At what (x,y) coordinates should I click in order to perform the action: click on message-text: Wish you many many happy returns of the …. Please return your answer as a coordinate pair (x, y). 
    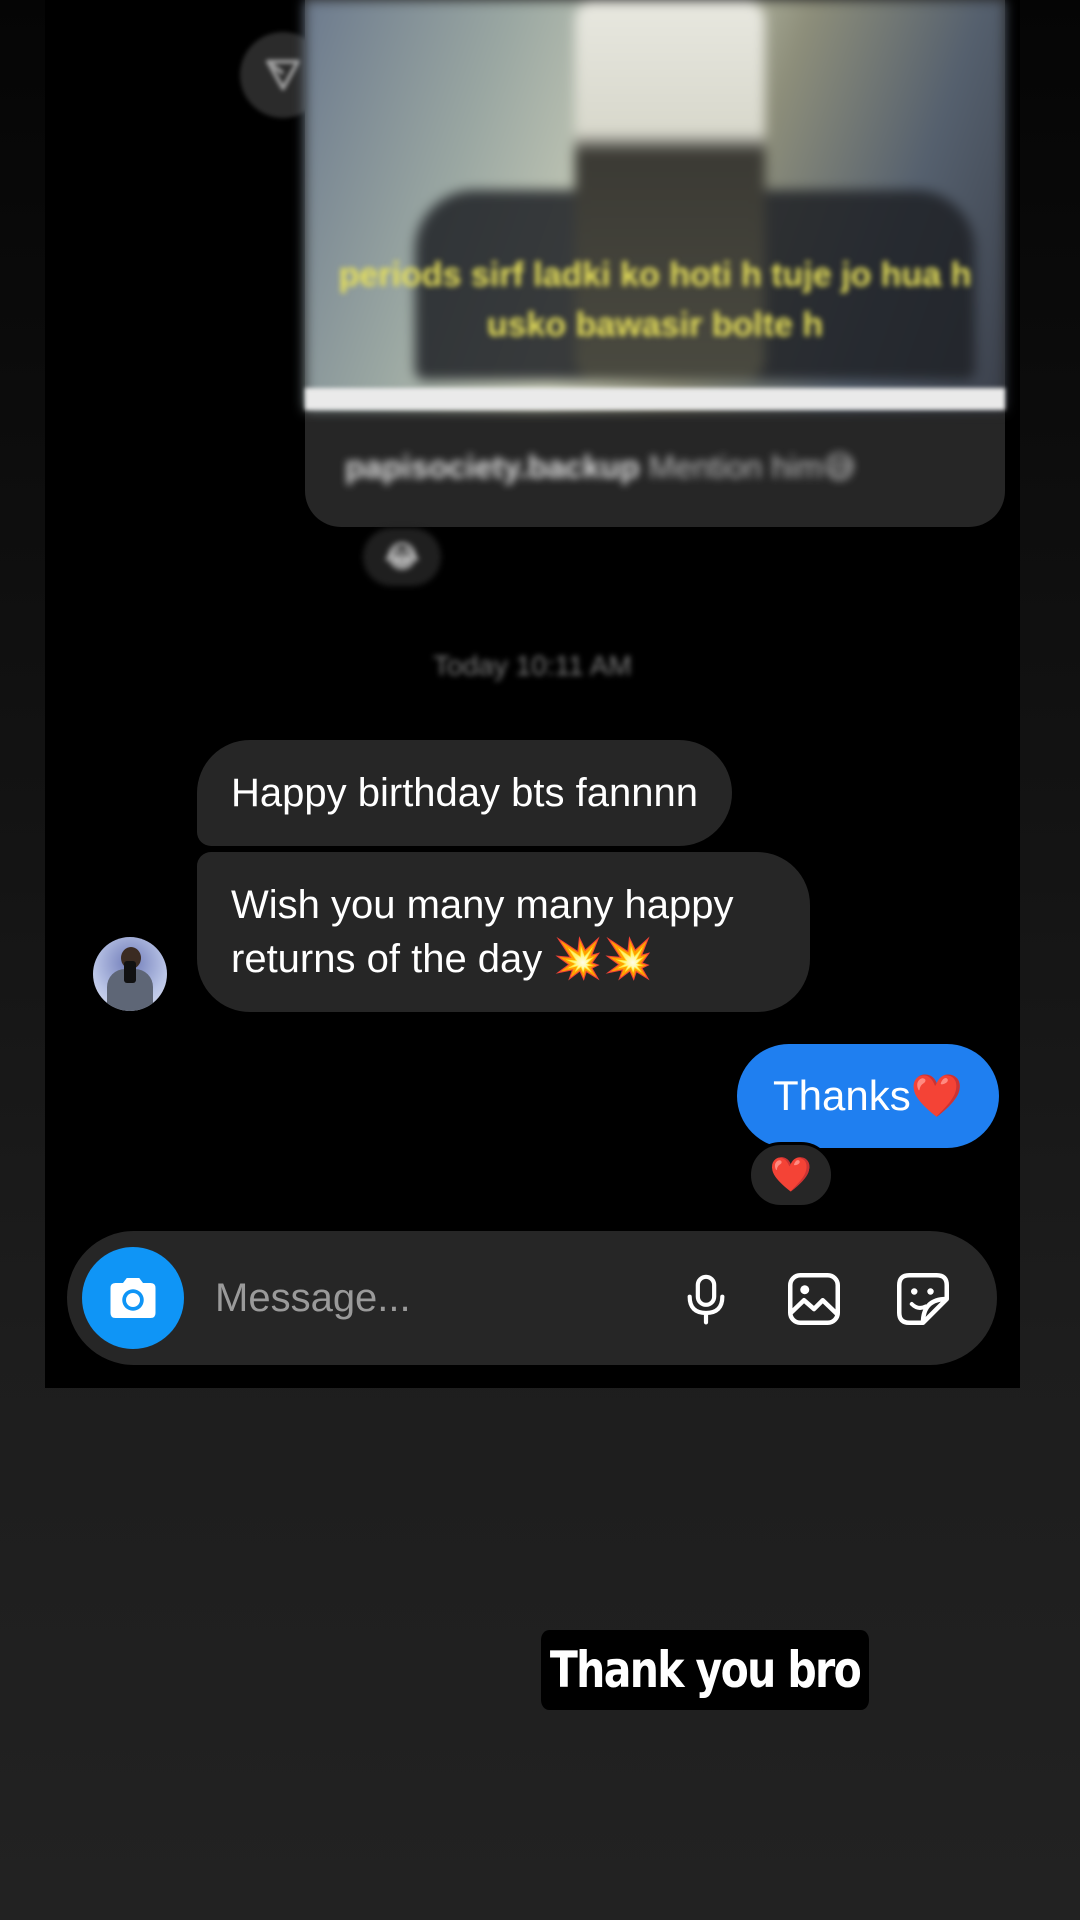
    Looking at the image, I should click on (482, 932).